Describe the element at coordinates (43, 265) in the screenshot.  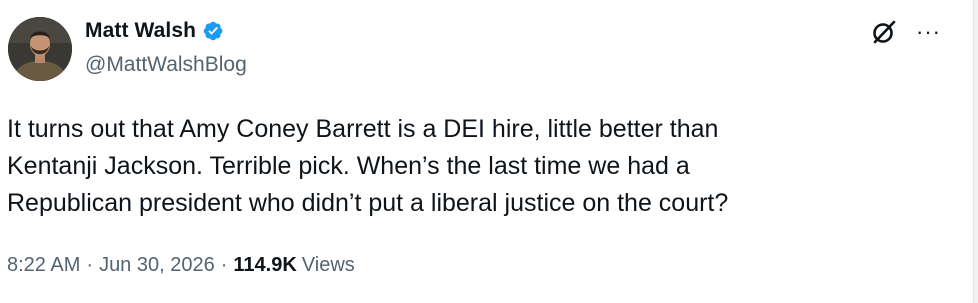
I see `tweet-time: 8:22 AM` at that location.